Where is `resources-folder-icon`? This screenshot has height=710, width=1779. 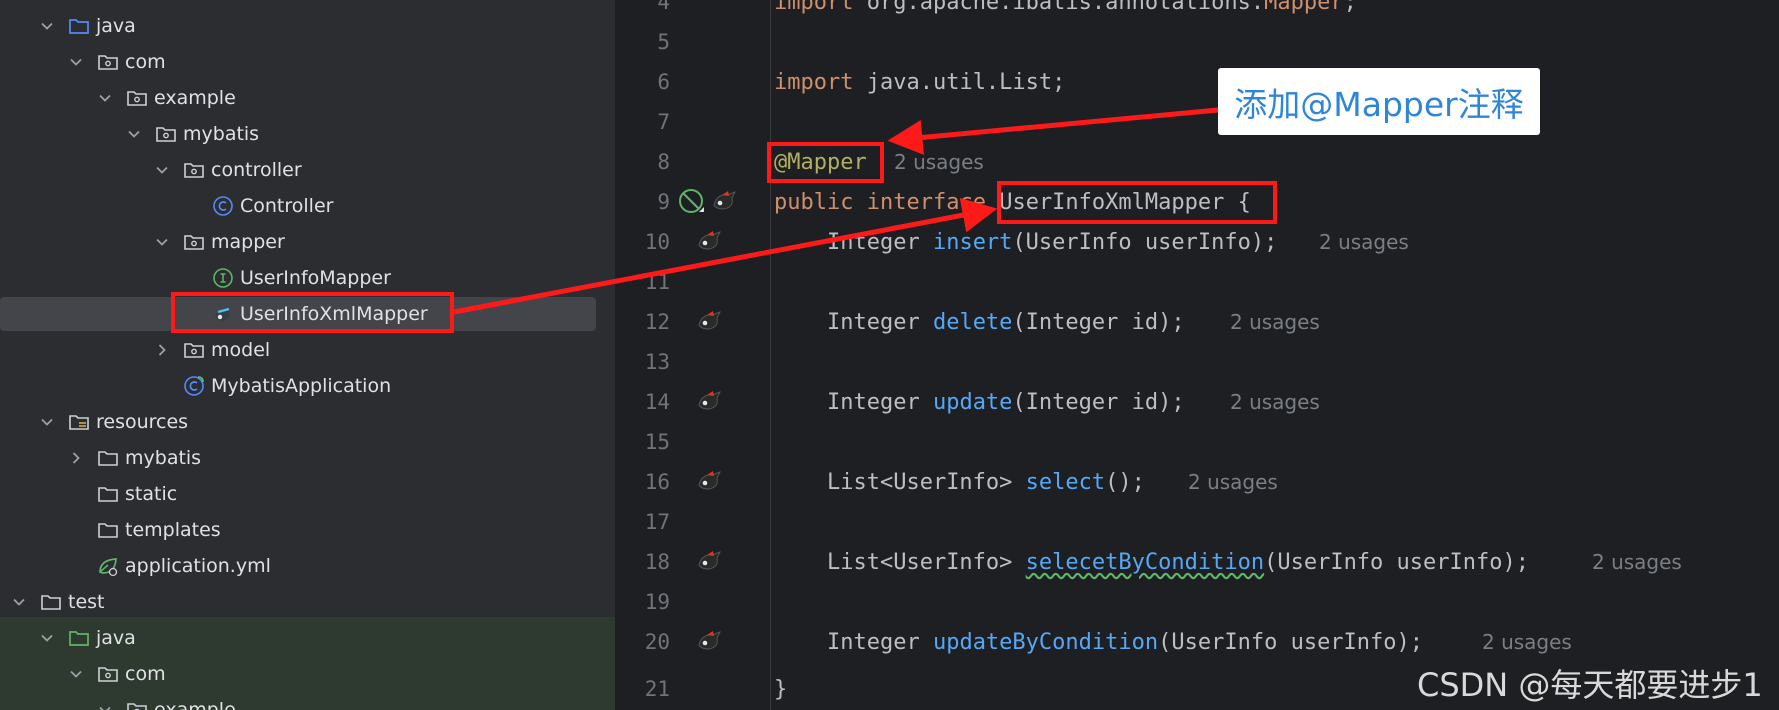 resources-folder-icon is located at coordinates (79, 422).